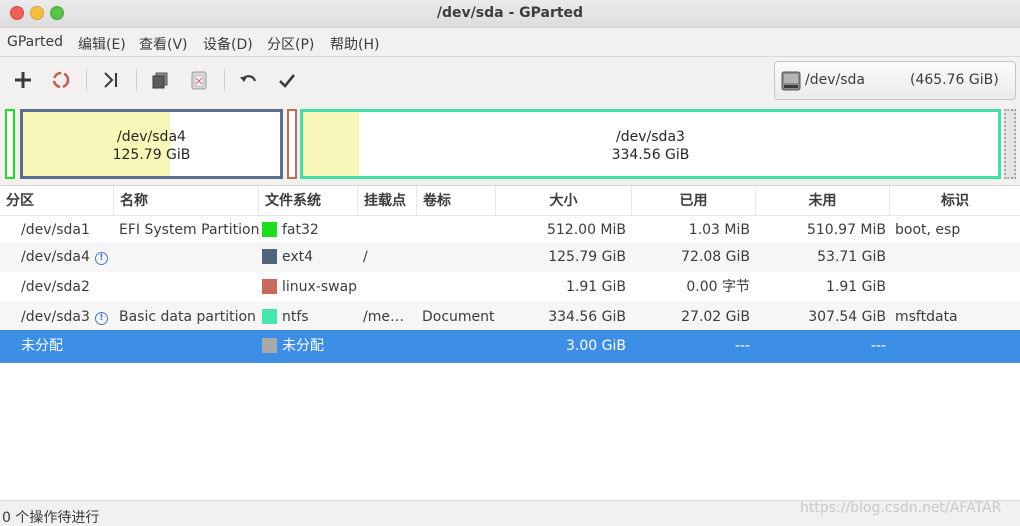 The width and height of the screenshot is (1020, 526). Describe the element at coordinates (186, 201) in the screenshot. I see `col-name: 名称` at that location.